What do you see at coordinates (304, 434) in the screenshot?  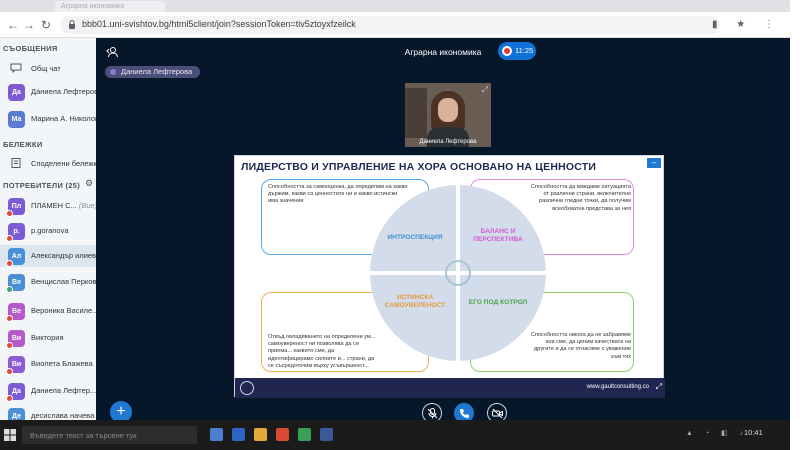 I see `chrome-icon` at bounding box center [304, 434].